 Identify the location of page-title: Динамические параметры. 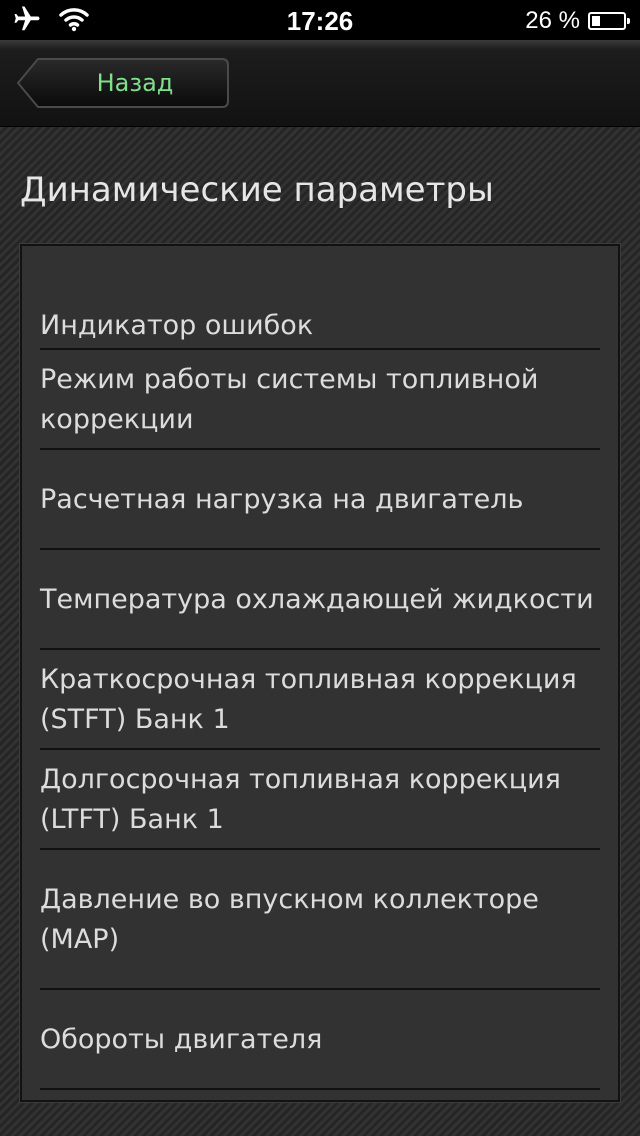
(257, 190).